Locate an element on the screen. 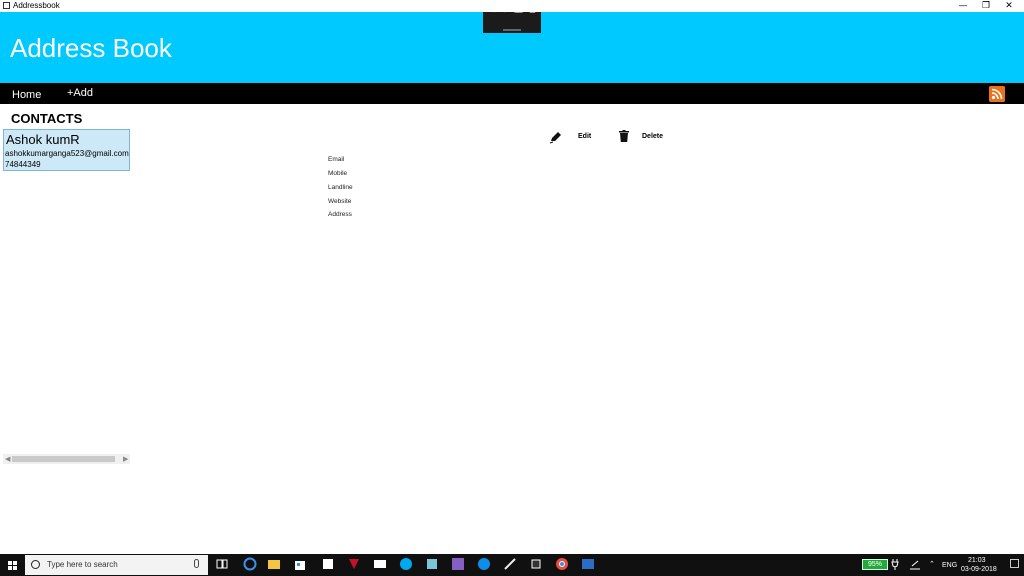  clock-date: 03-09-2018 is located at coordinates (979, 569).